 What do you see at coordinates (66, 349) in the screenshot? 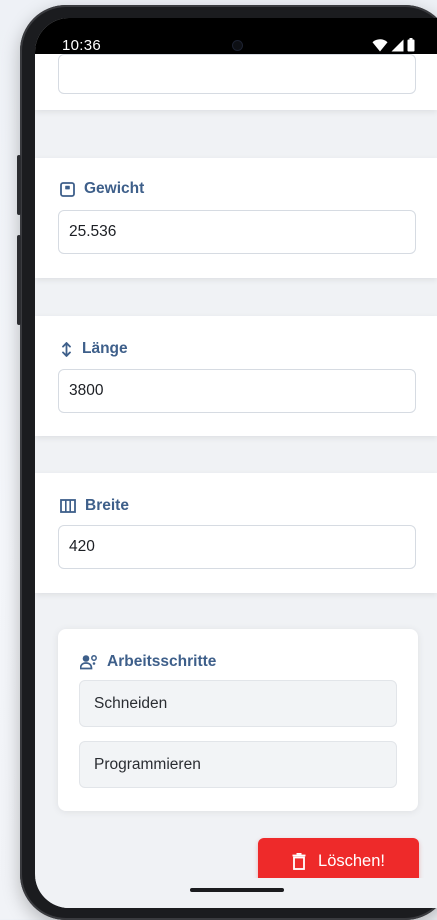
I see `arrow-up-down-icon` at bounding box center [66, 349].